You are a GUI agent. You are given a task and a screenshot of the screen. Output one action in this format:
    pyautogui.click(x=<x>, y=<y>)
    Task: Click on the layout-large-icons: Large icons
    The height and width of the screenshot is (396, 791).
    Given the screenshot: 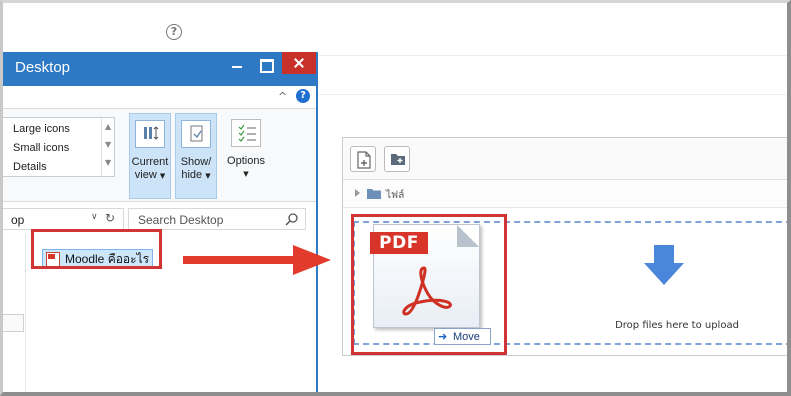 What is the action you would take?
    pyautogui.click(x=41, y=129)
    